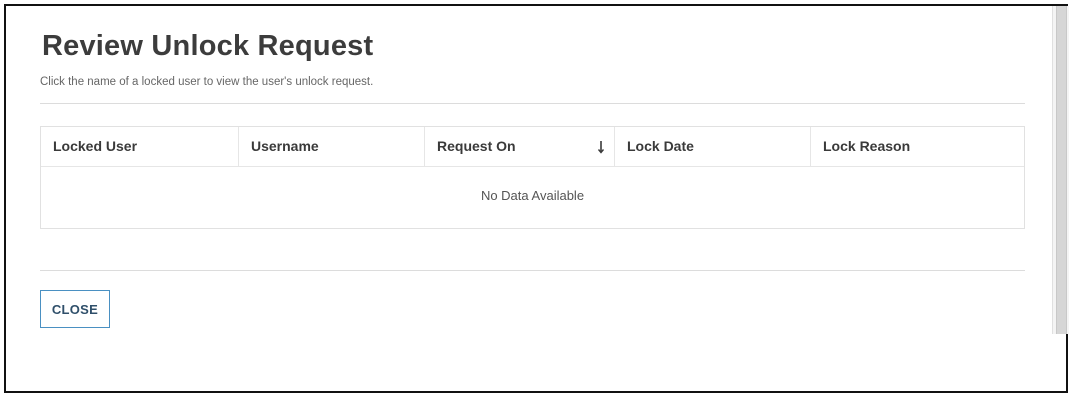 Image resolution: width=1070 pixels, height=395 pixels. What do you see at coordinates (532, 195) in the screenshot?
I see `empty-state-message: No Data Available` at bounding box center [532, 195].